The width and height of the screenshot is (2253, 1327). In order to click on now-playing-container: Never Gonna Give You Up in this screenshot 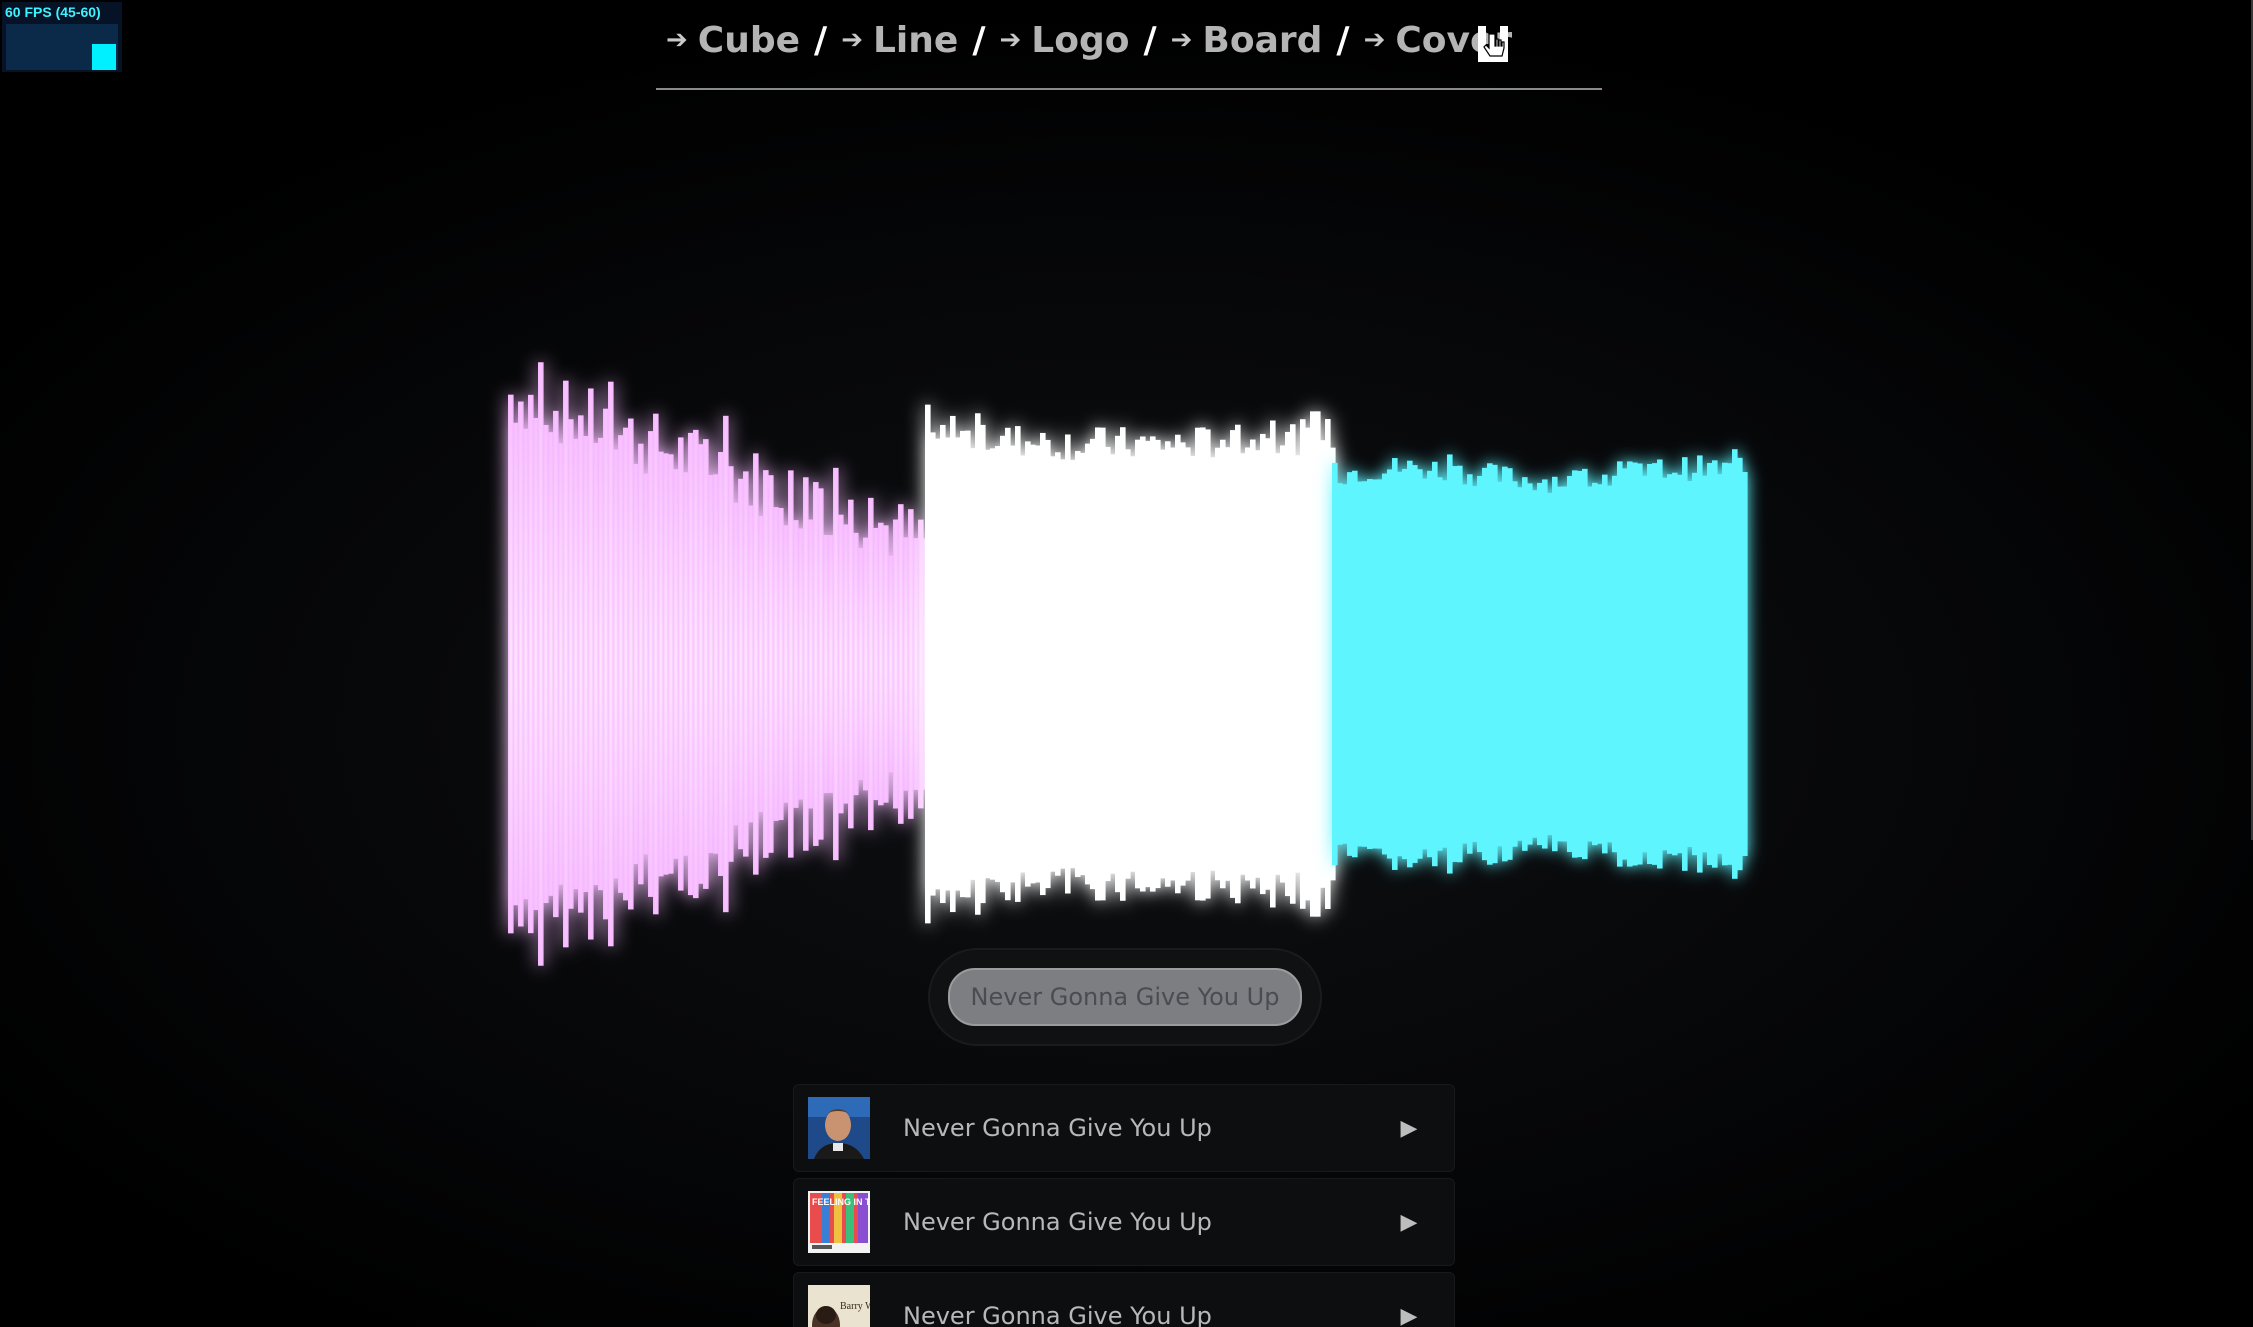, I will do `click(1125, 997)`.